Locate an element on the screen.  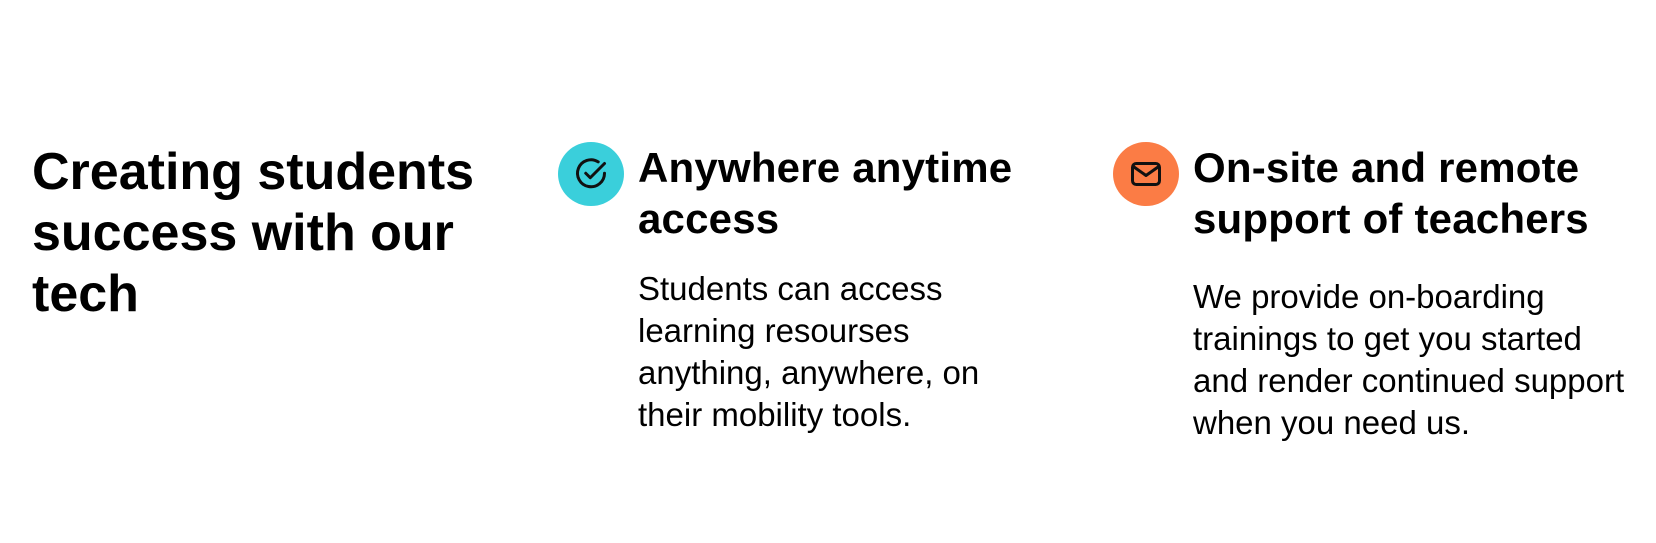
section-headline: Creating students success with our tech is located at coordinates (253, 233).